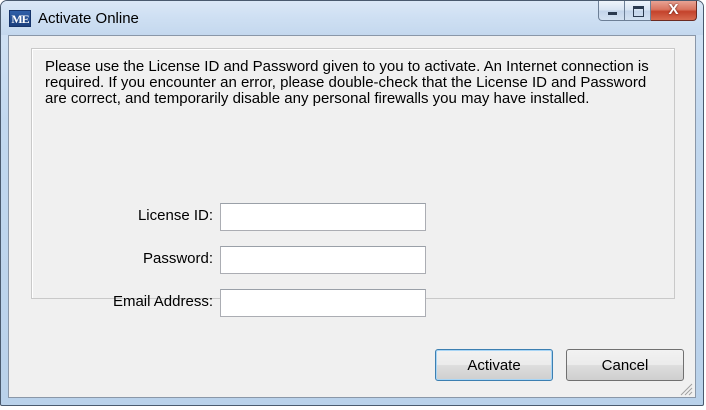 The image size is (706, 410). I want to click on minimize-icon, so click(612, 13).